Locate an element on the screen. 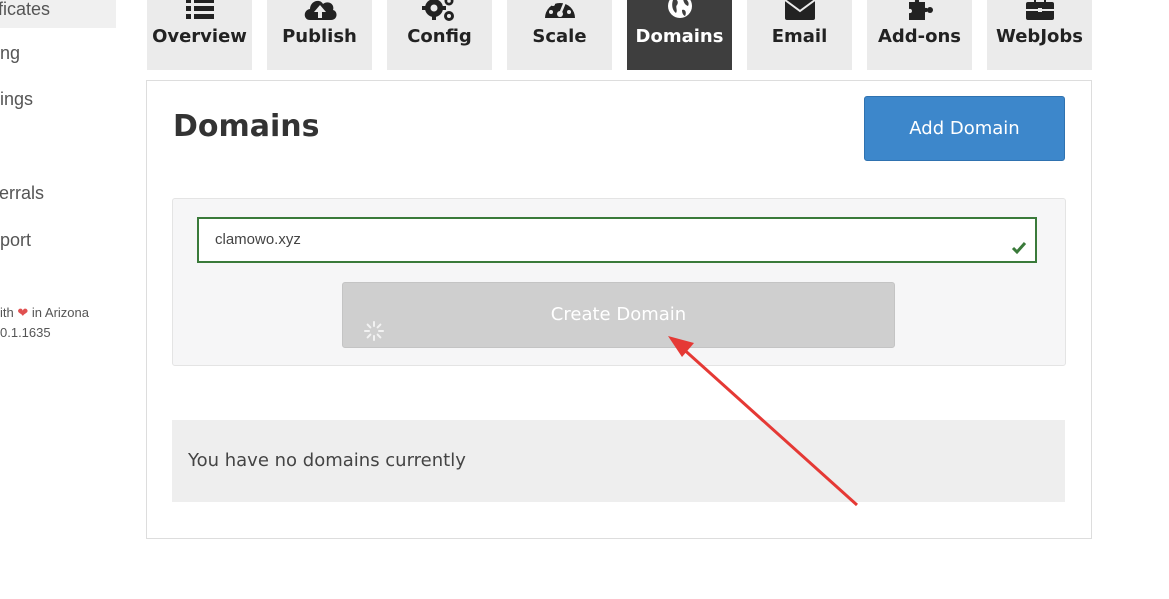 The height and width of the screenshot is (599, 1169). briefcase-icon is located at coordinates (1039, 11).